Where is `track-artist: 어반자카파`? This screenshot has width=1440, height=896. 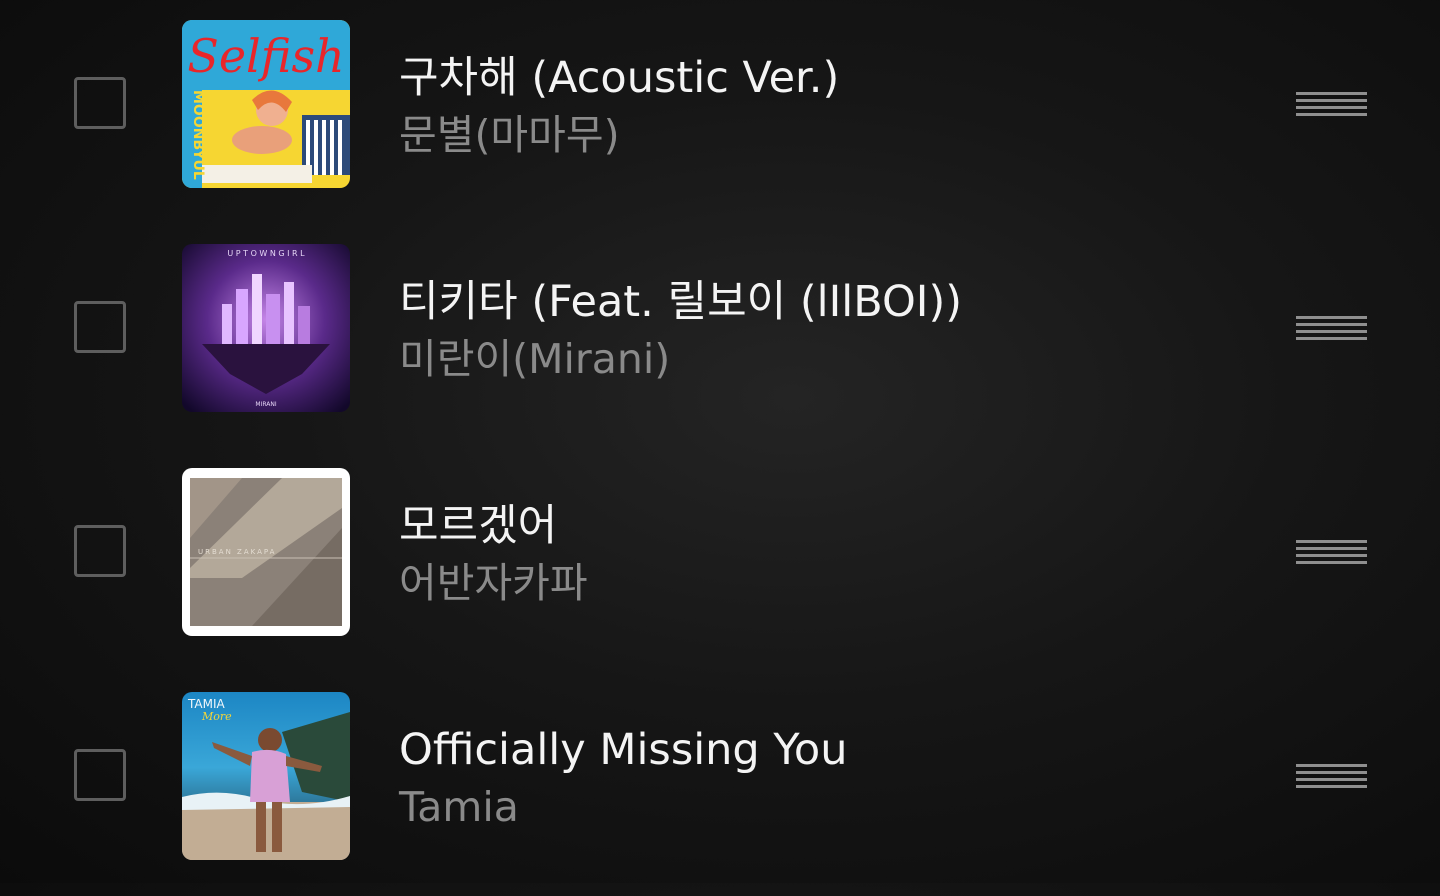
track-artist: 어반자카파 is located at coordinates (493, 583).